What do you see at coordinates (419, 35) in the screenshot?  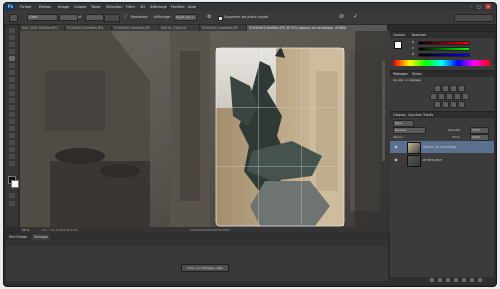 I see `tab-nuancier: Nuancier` at bounding box center [419, 35].